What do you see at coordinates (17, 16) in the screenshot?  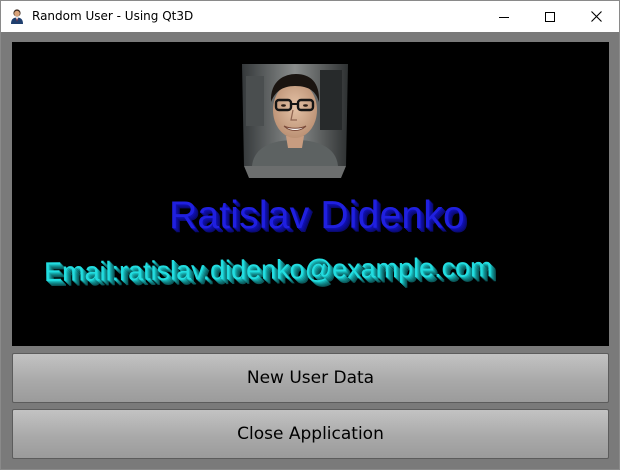 I see `user-avatar-icon` at bounding box center [17, 16].